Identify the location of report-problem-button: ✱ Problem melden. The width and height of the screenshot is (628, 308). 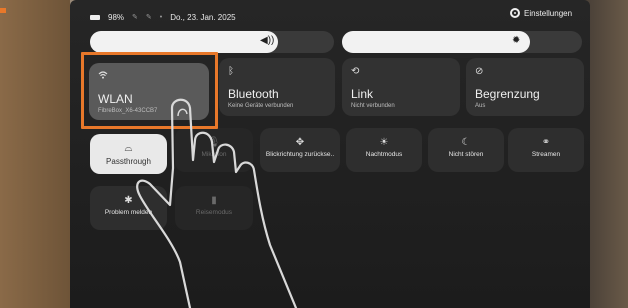
(128, 208).